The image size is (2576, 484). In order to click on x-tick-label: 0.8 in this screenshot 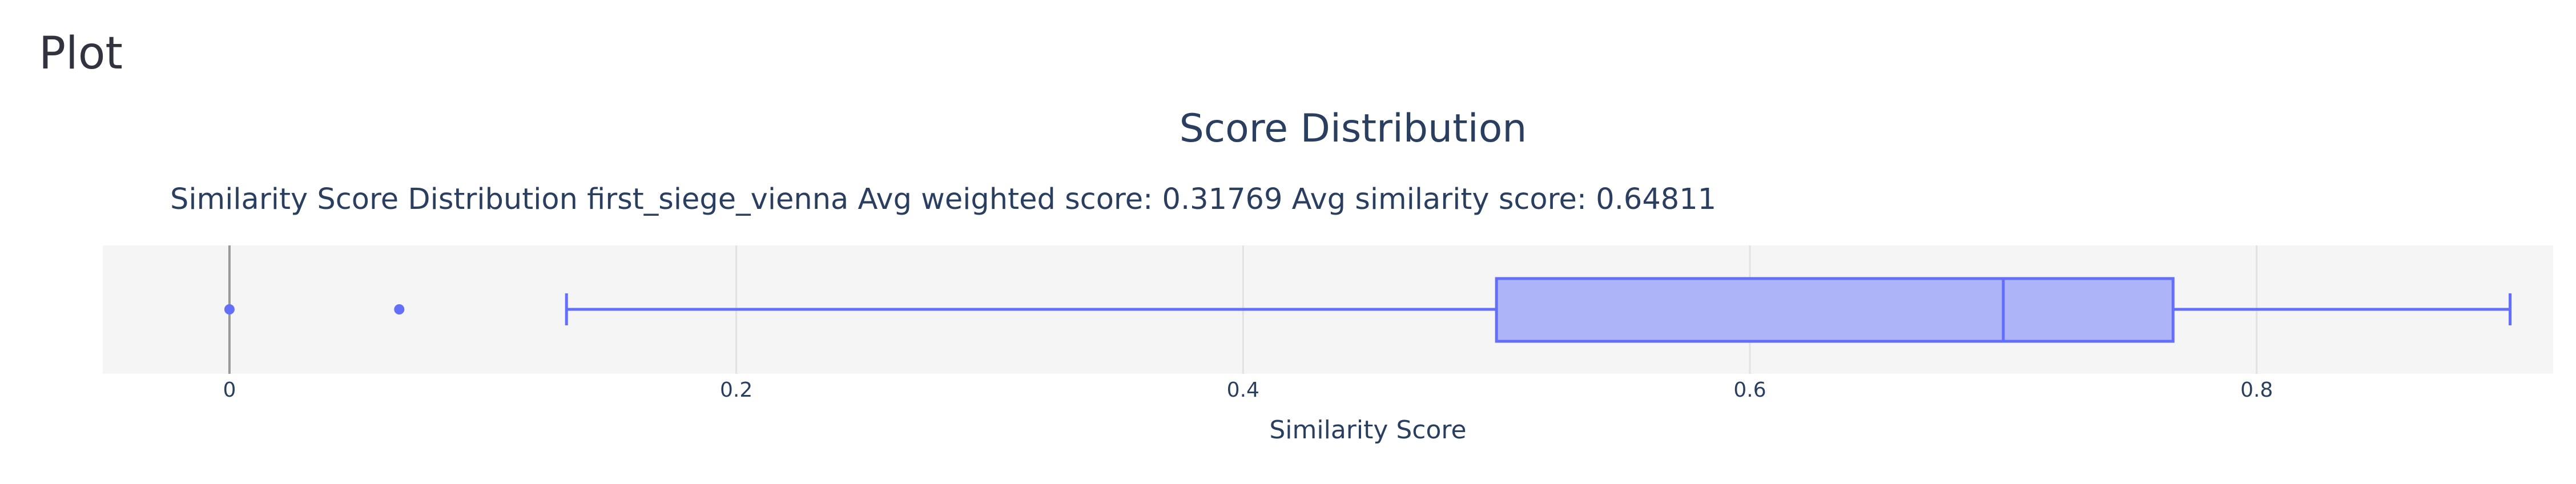, I will do `click(2256, 390)`.